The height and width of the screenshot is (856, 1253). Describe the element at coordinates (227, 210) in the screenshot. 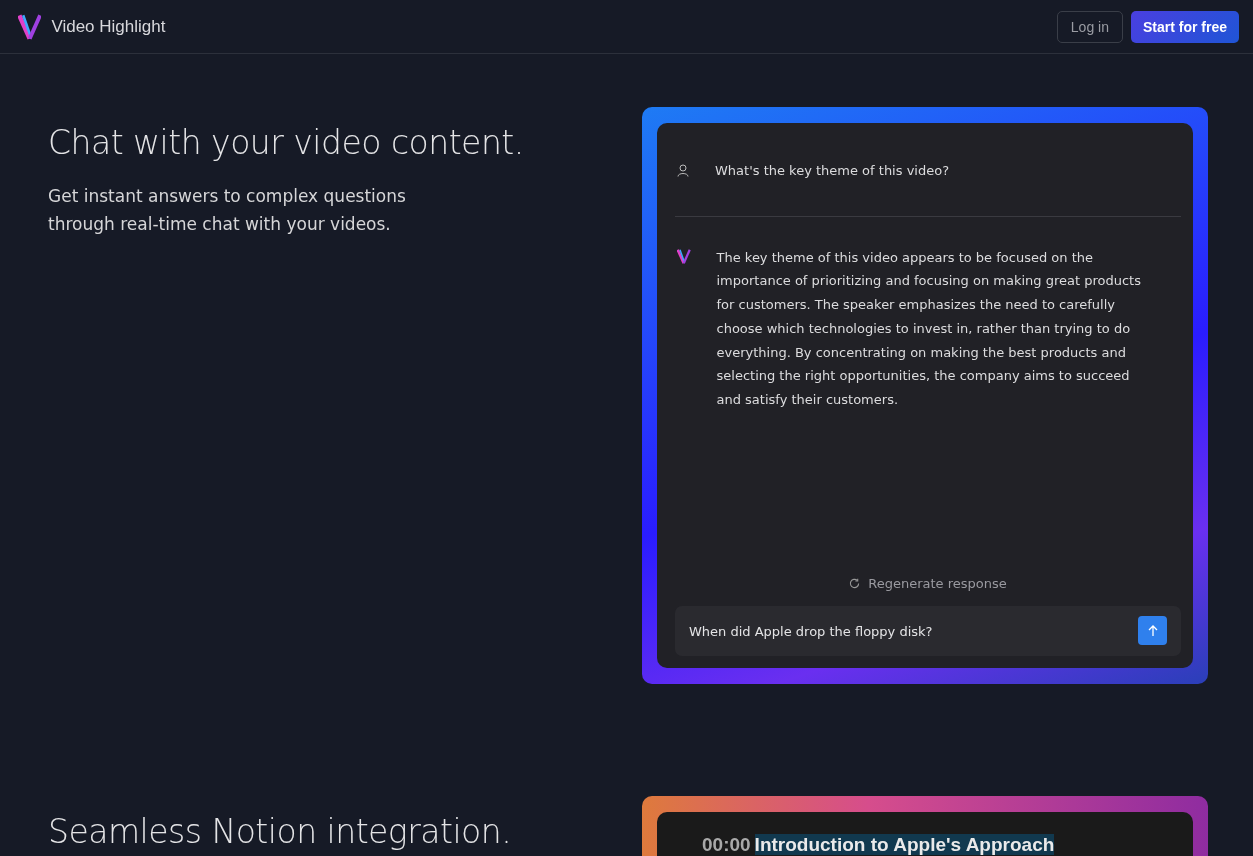

I see `section-subtitle: Get instant answers to complex questions through real-time chat with your videos.` at that location.